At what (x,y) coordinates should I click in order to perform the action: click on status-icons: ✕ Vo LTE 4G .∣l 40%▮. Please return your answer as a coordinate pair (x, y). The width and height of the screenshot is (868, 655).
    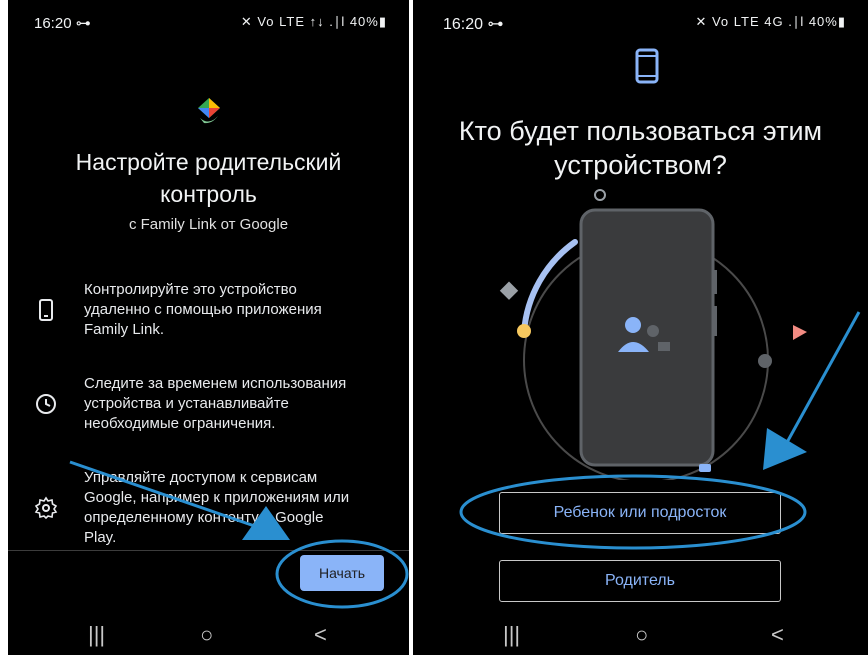
    Looking at the image, I should click on (770, 21).